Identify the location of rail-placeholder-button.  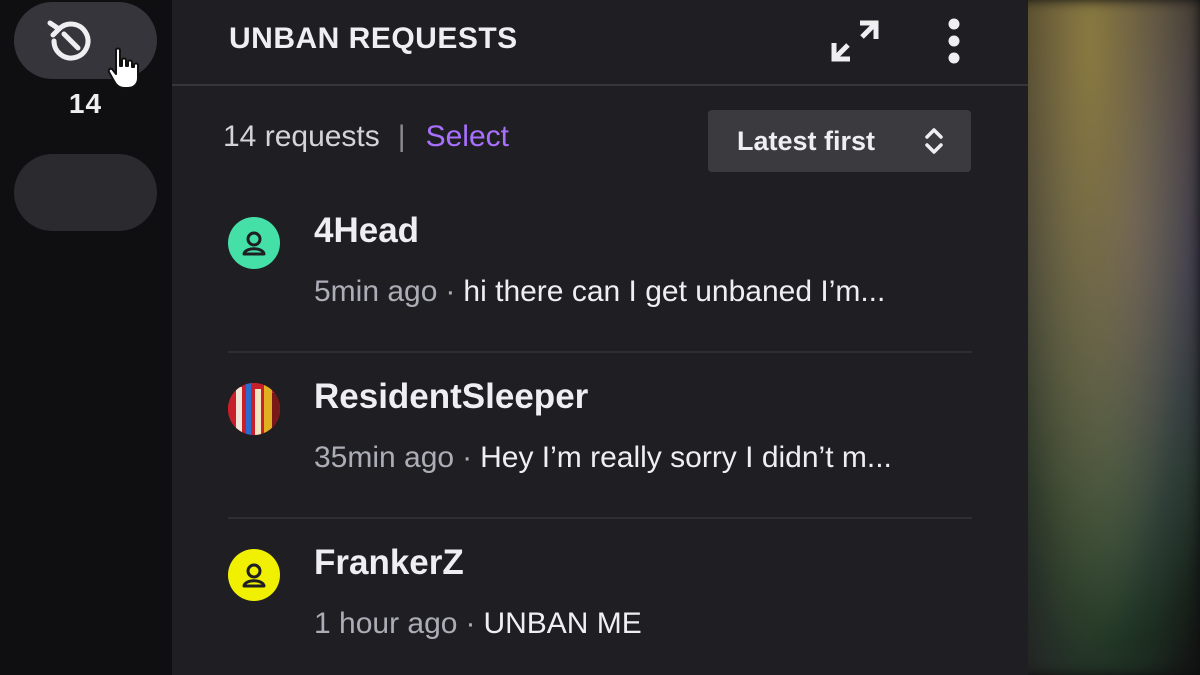
(85, 192).